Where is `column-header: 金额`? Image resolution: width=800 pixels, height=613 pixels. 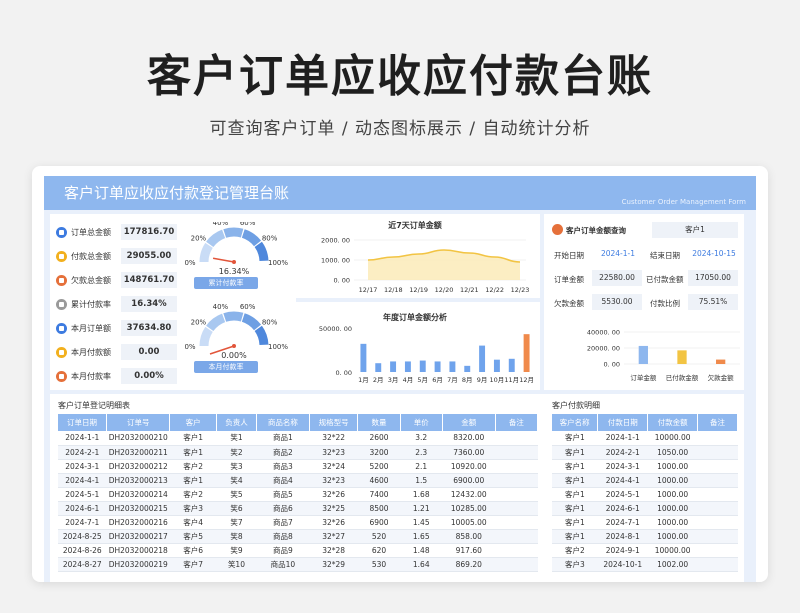
column-header: 金额 is located at coordinates (469, 422).